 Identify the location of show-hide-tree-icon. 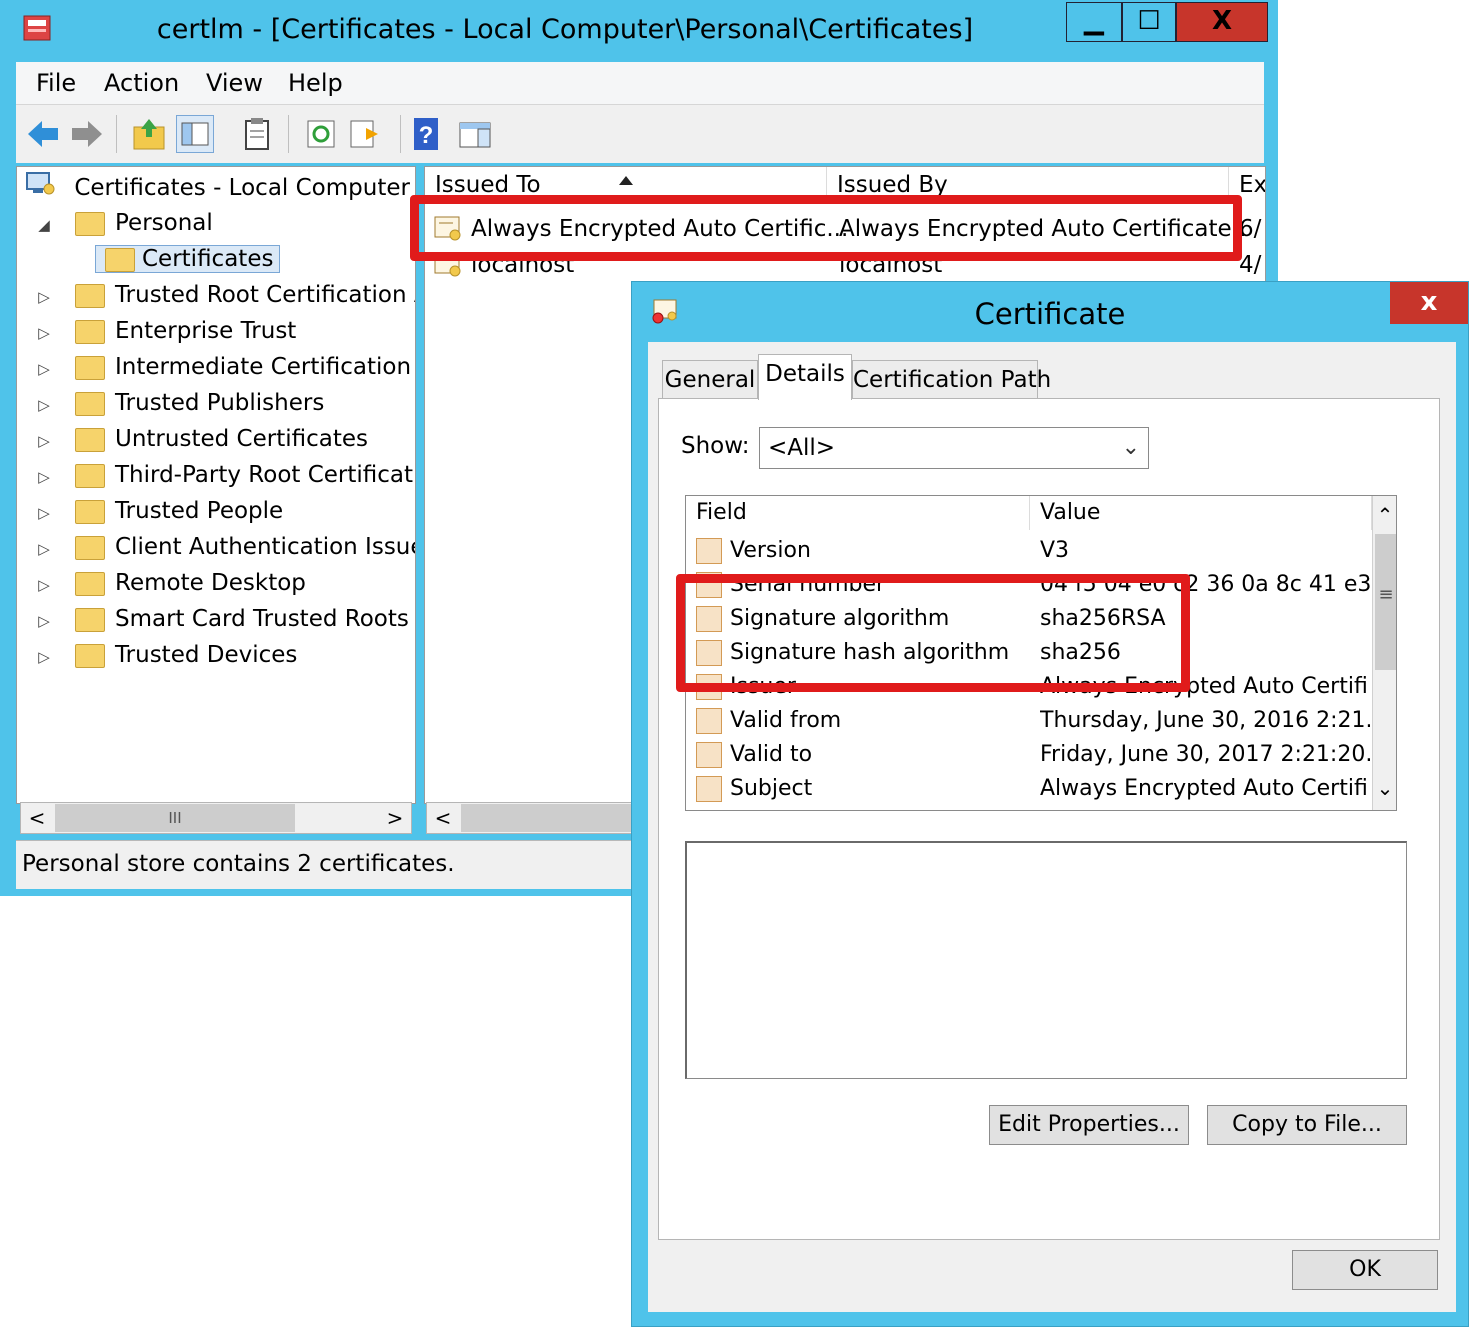
(195, 134).